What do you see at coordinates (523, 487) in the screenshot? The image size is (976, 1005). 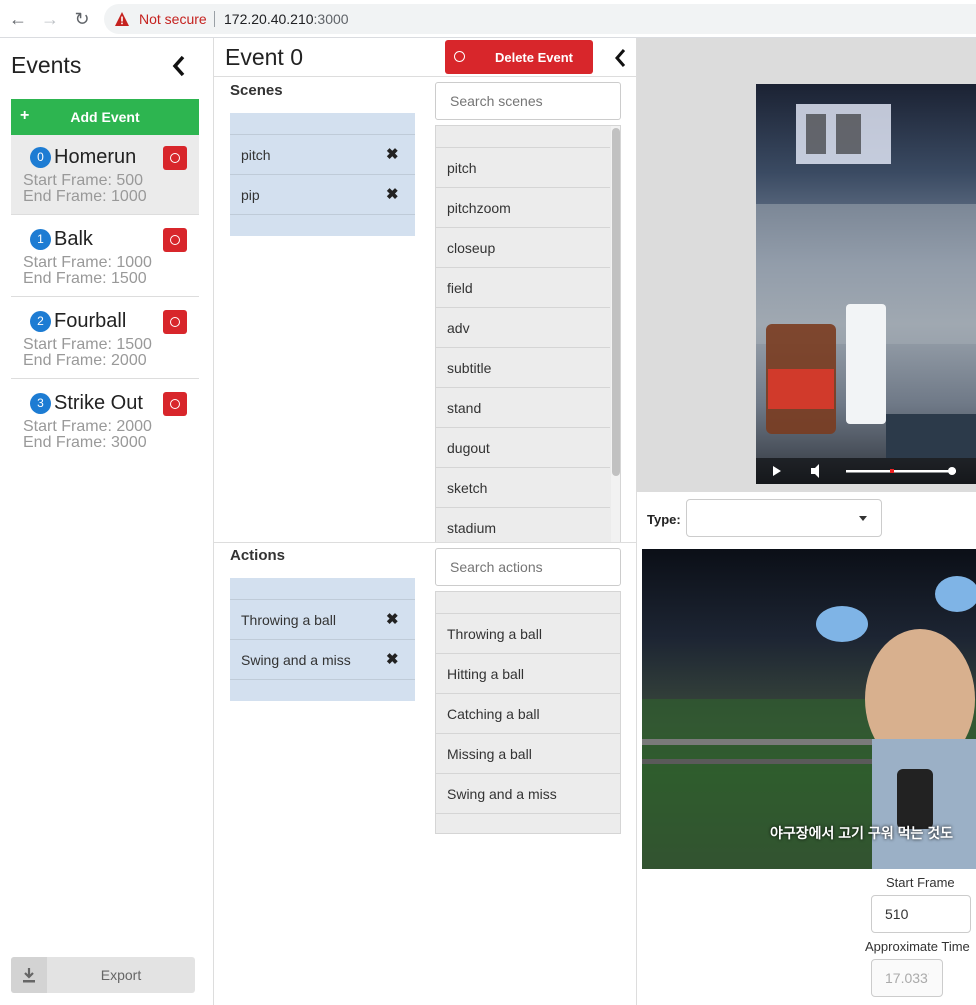 I see `scene-option: sketch` at bounding box center [523, 487].